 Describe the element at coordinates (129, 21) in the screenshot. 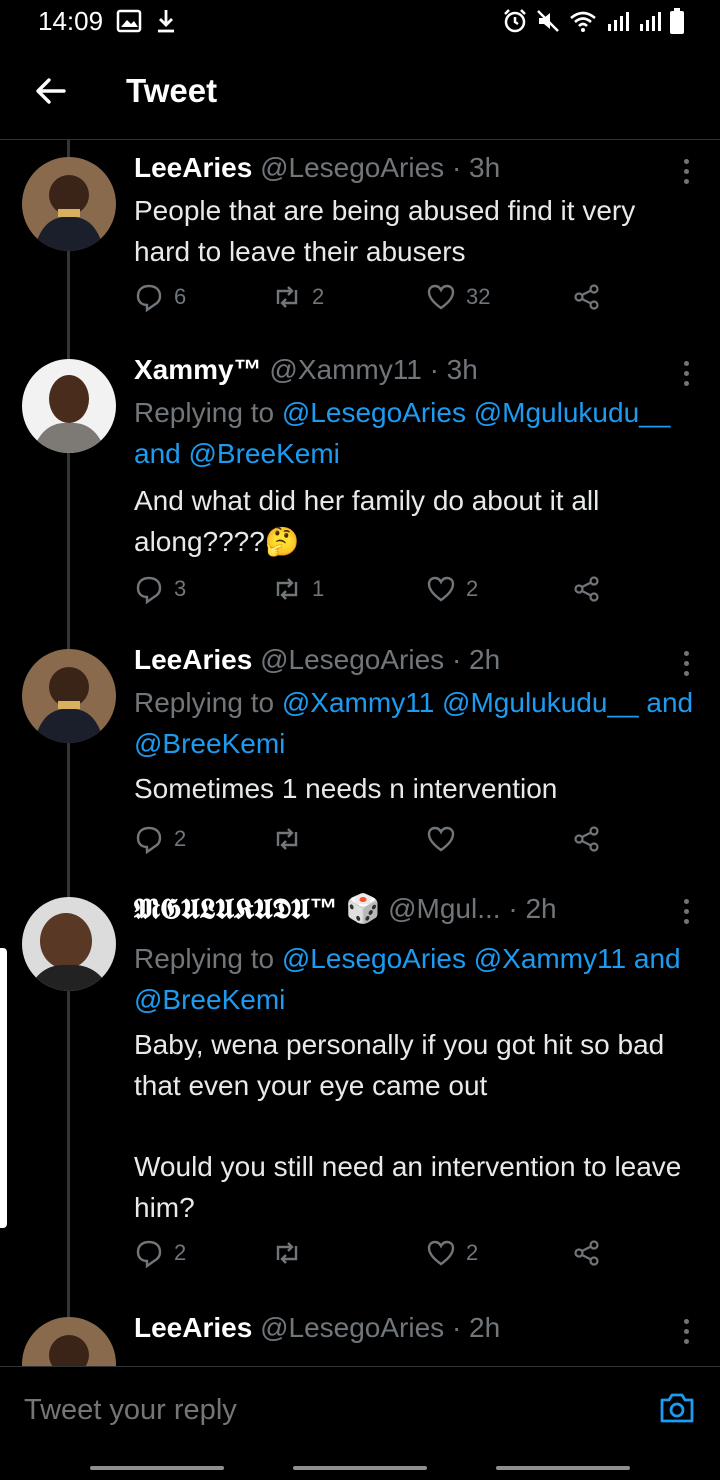

I see `gallery-icon` at that location.